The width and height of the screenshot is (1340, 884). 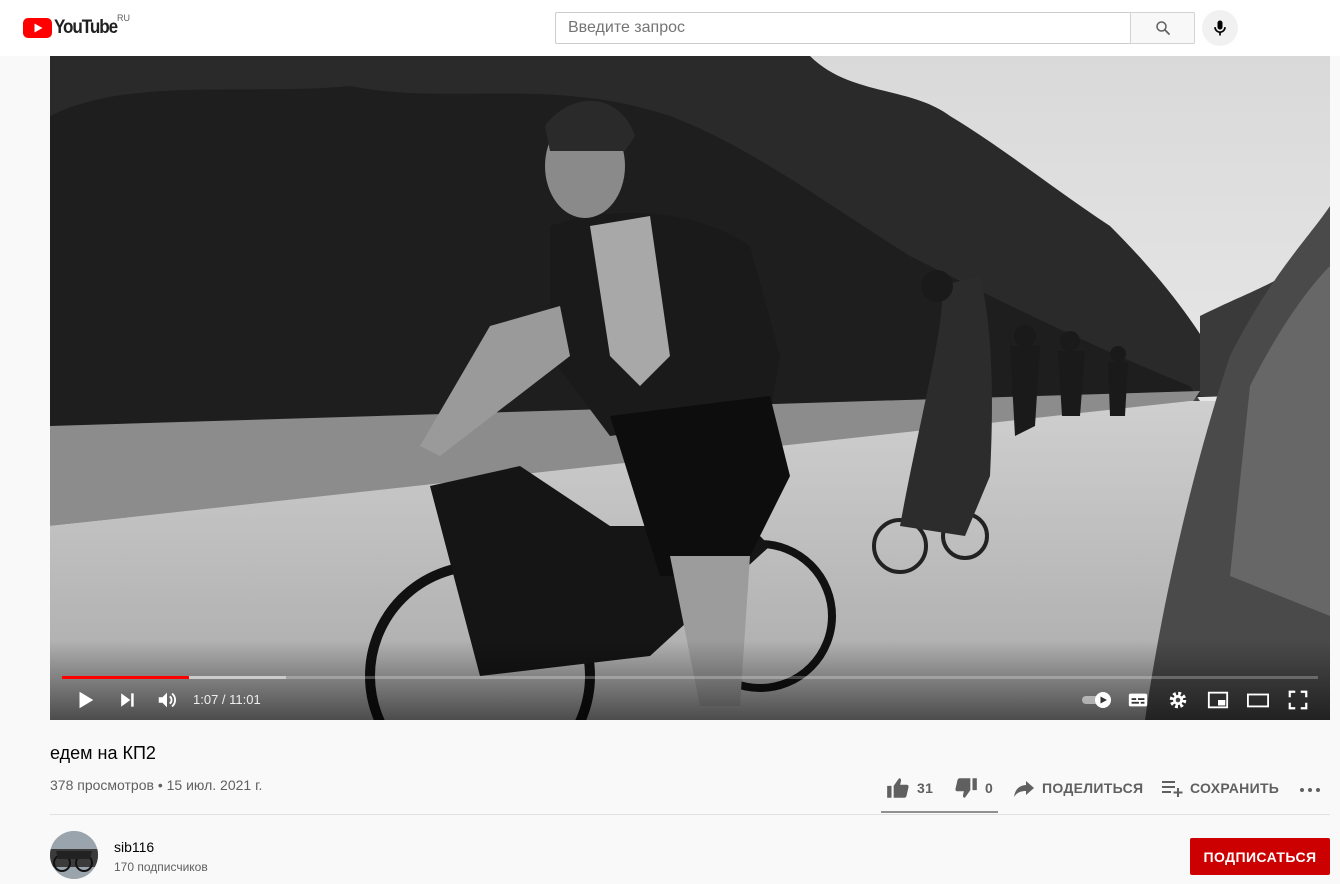 What do you see at coordinates (898, 788) in the screenshot?
I see `thumbs-up-icon` at bounding box center [898, 788].